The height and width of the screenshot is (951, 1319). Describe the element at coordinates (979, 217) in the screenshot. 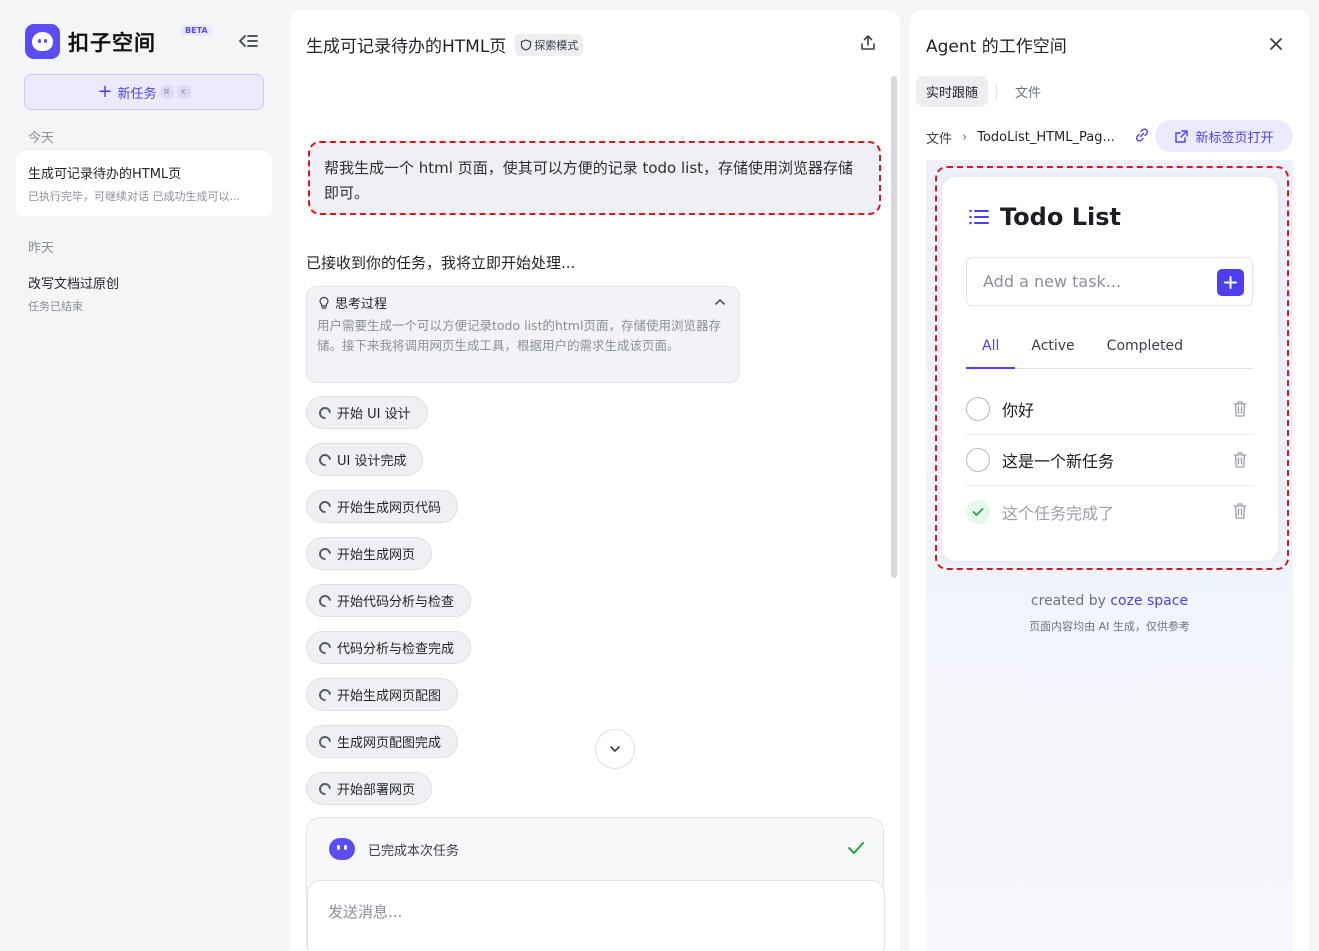

I see `list-icon` at that location.